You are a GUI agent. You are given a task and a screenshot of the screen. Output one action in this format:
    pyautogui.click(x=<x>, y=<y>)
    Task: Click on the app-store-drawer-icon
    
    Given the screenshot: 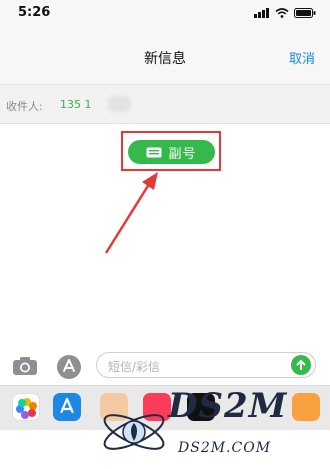 What is the action you would take?
    pyautogui.click(x=67, y=407)
    